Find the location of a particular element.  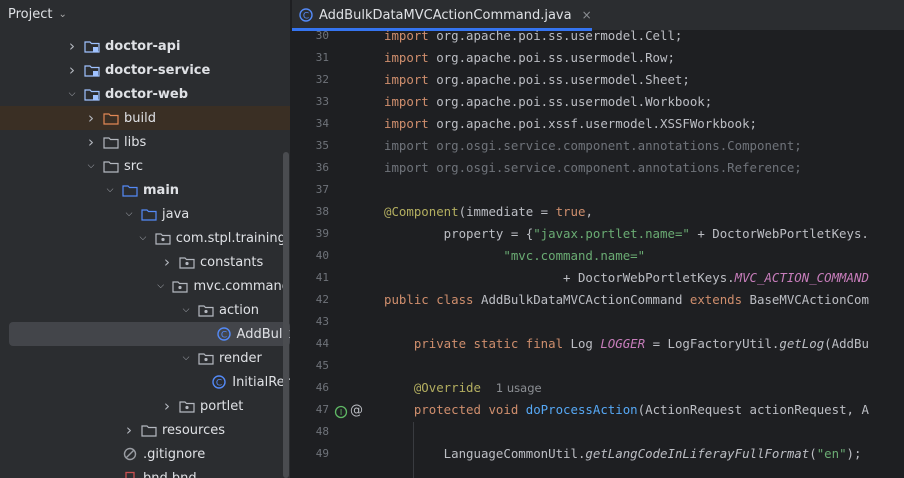

code-line: import org.apache.poi.ss.usermodel.Row; is located at coordinates (529, 58).